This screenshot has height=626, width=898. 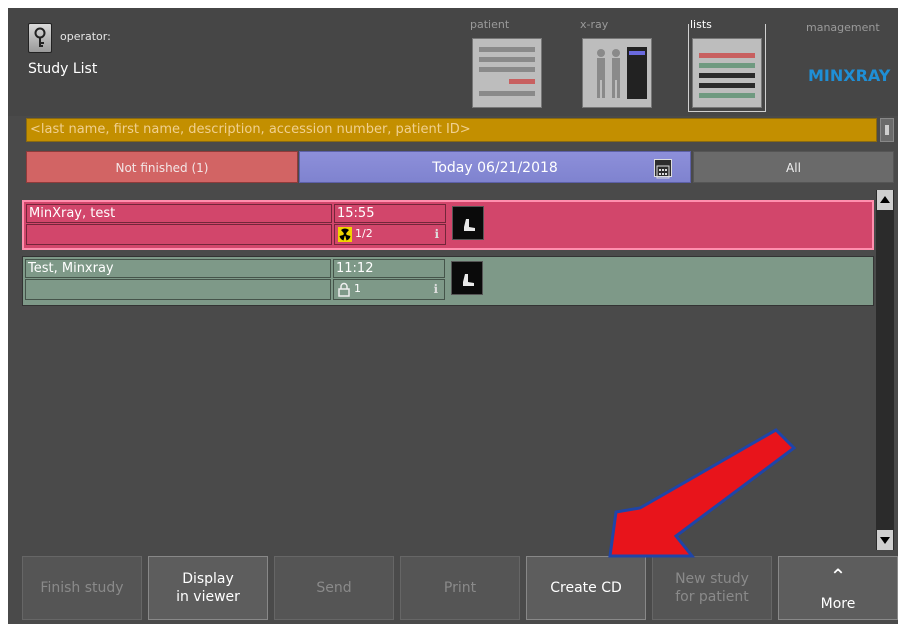 I want to click on display-in-viewer-button: Display in viewer, so click(x=208, y=588).